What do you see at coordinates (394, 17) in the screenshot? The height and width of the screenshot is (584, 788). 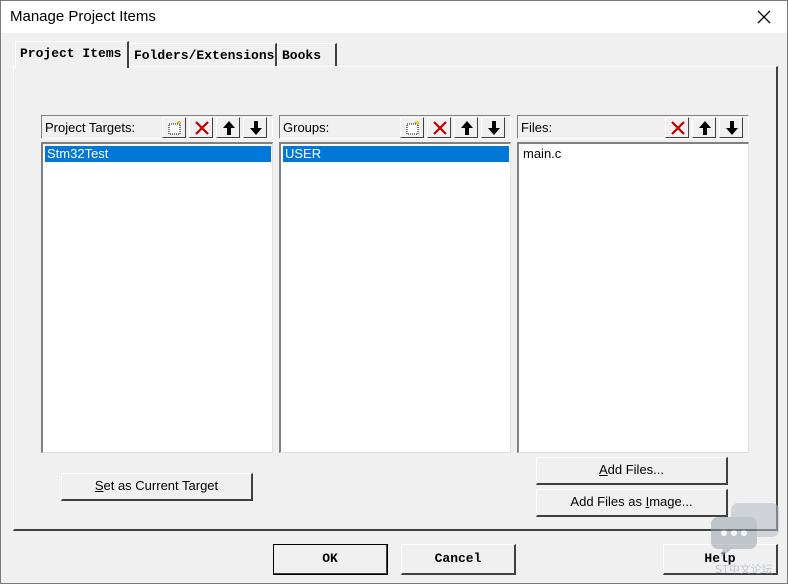 I see `title-bar: Manage Project Items` at bounding box center [394, 17].